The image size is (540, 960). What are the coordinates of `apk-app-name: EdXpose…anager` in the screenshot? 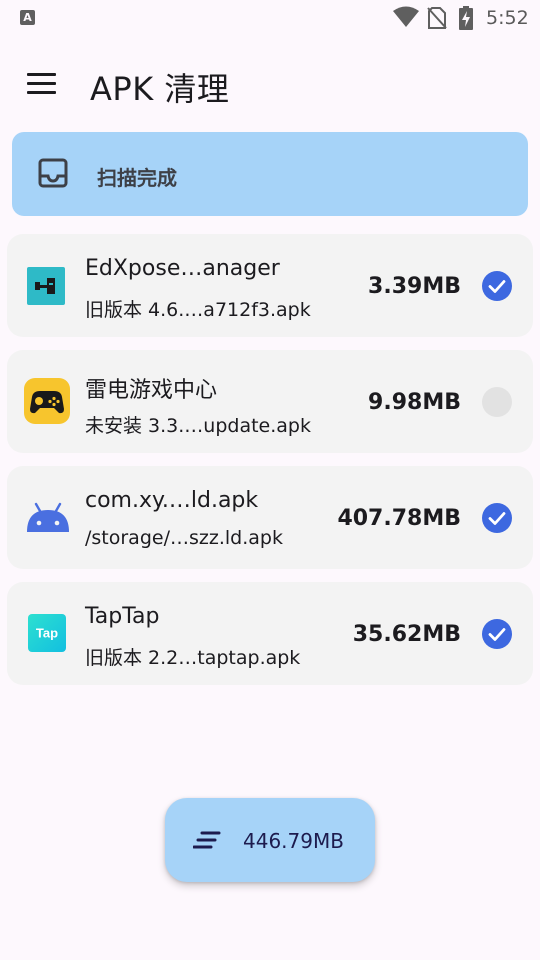 It's located at (182, 268).